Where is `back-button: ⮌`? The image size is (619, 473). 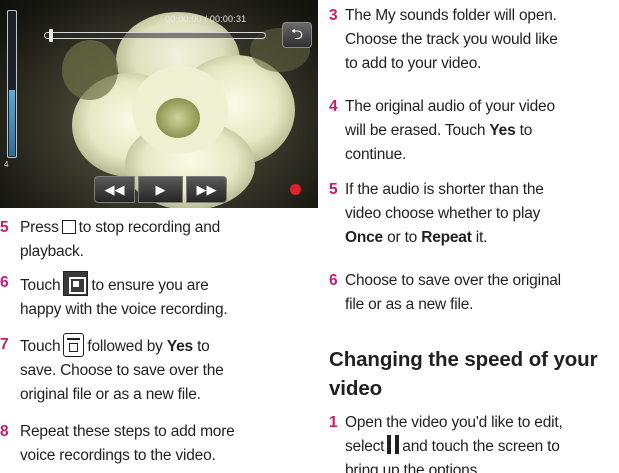 back-button: ⮌ is located at coordinates (297, 35).